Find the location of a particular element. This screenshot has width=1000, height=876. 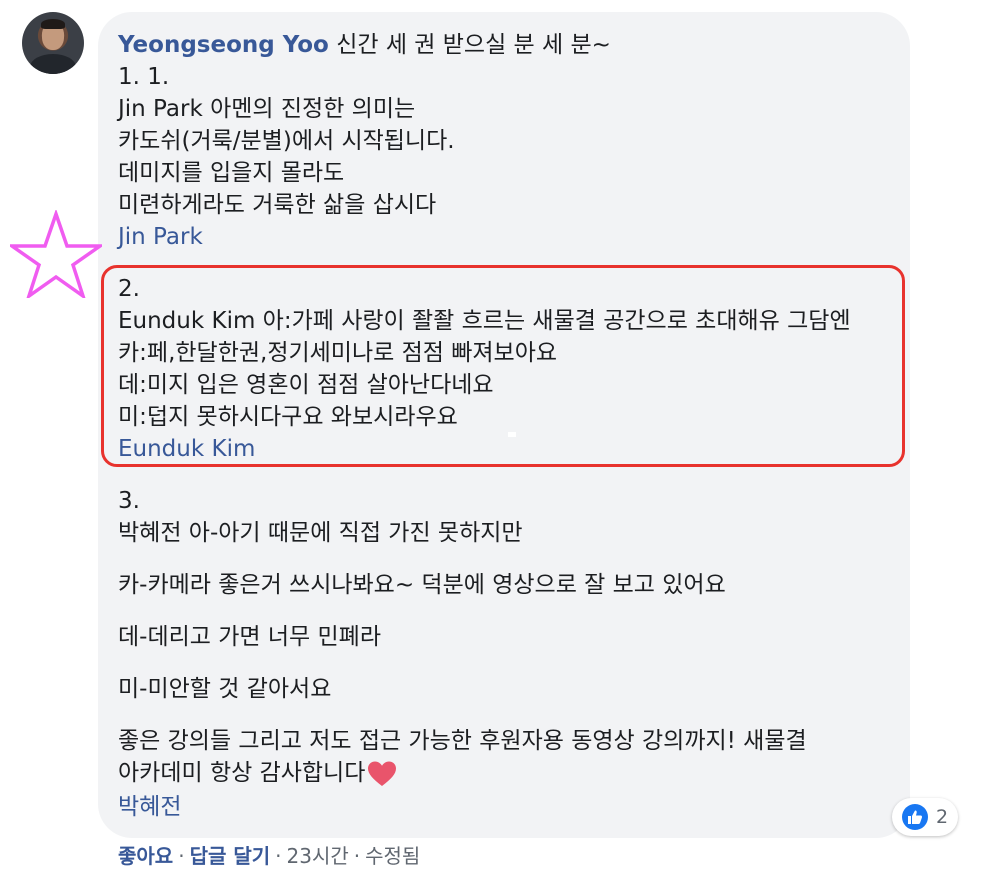

comment-line: 카:페,한달한권,정기세미나로 점점 빠져보아요 is located at coordinates (338, 353).